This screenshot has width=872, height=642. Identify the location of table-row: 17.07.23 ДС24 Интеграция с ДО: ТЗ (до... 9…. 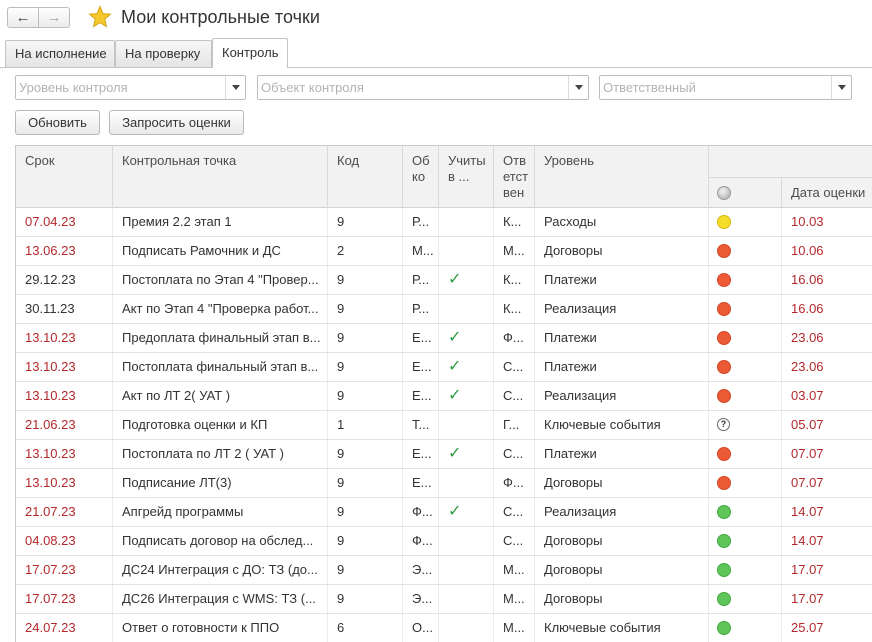
(444, 570).